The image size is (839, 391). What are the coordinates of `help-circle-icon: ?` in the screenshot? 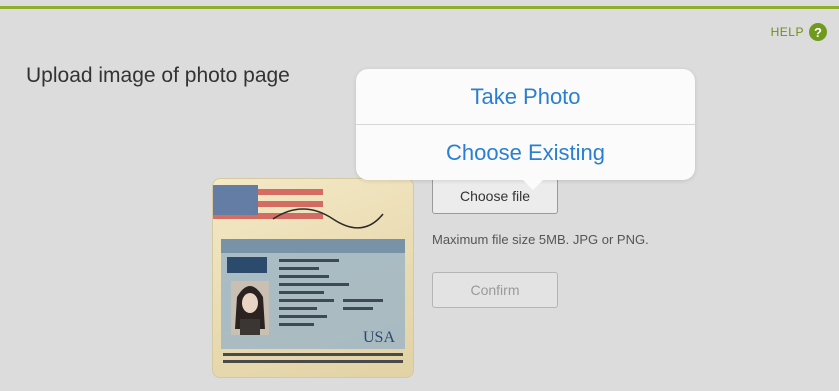 It's located at (818, 32).